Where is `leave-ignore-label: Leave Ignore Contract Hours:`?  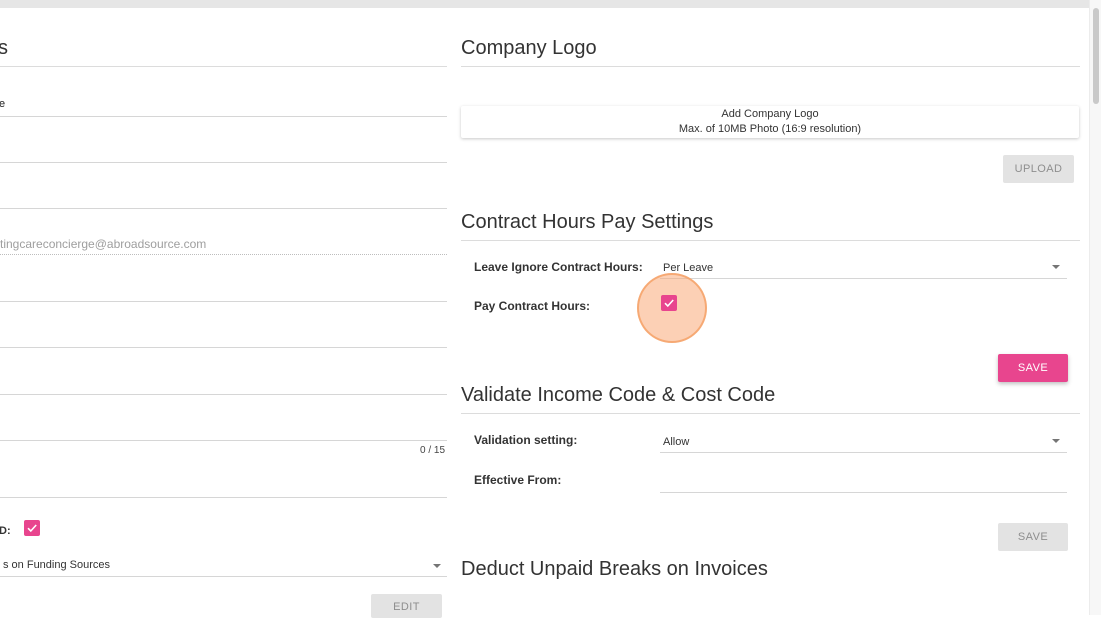
leave-ignore-label: Leave Ignore Contract Hours: is located at coordinates (558, 267).